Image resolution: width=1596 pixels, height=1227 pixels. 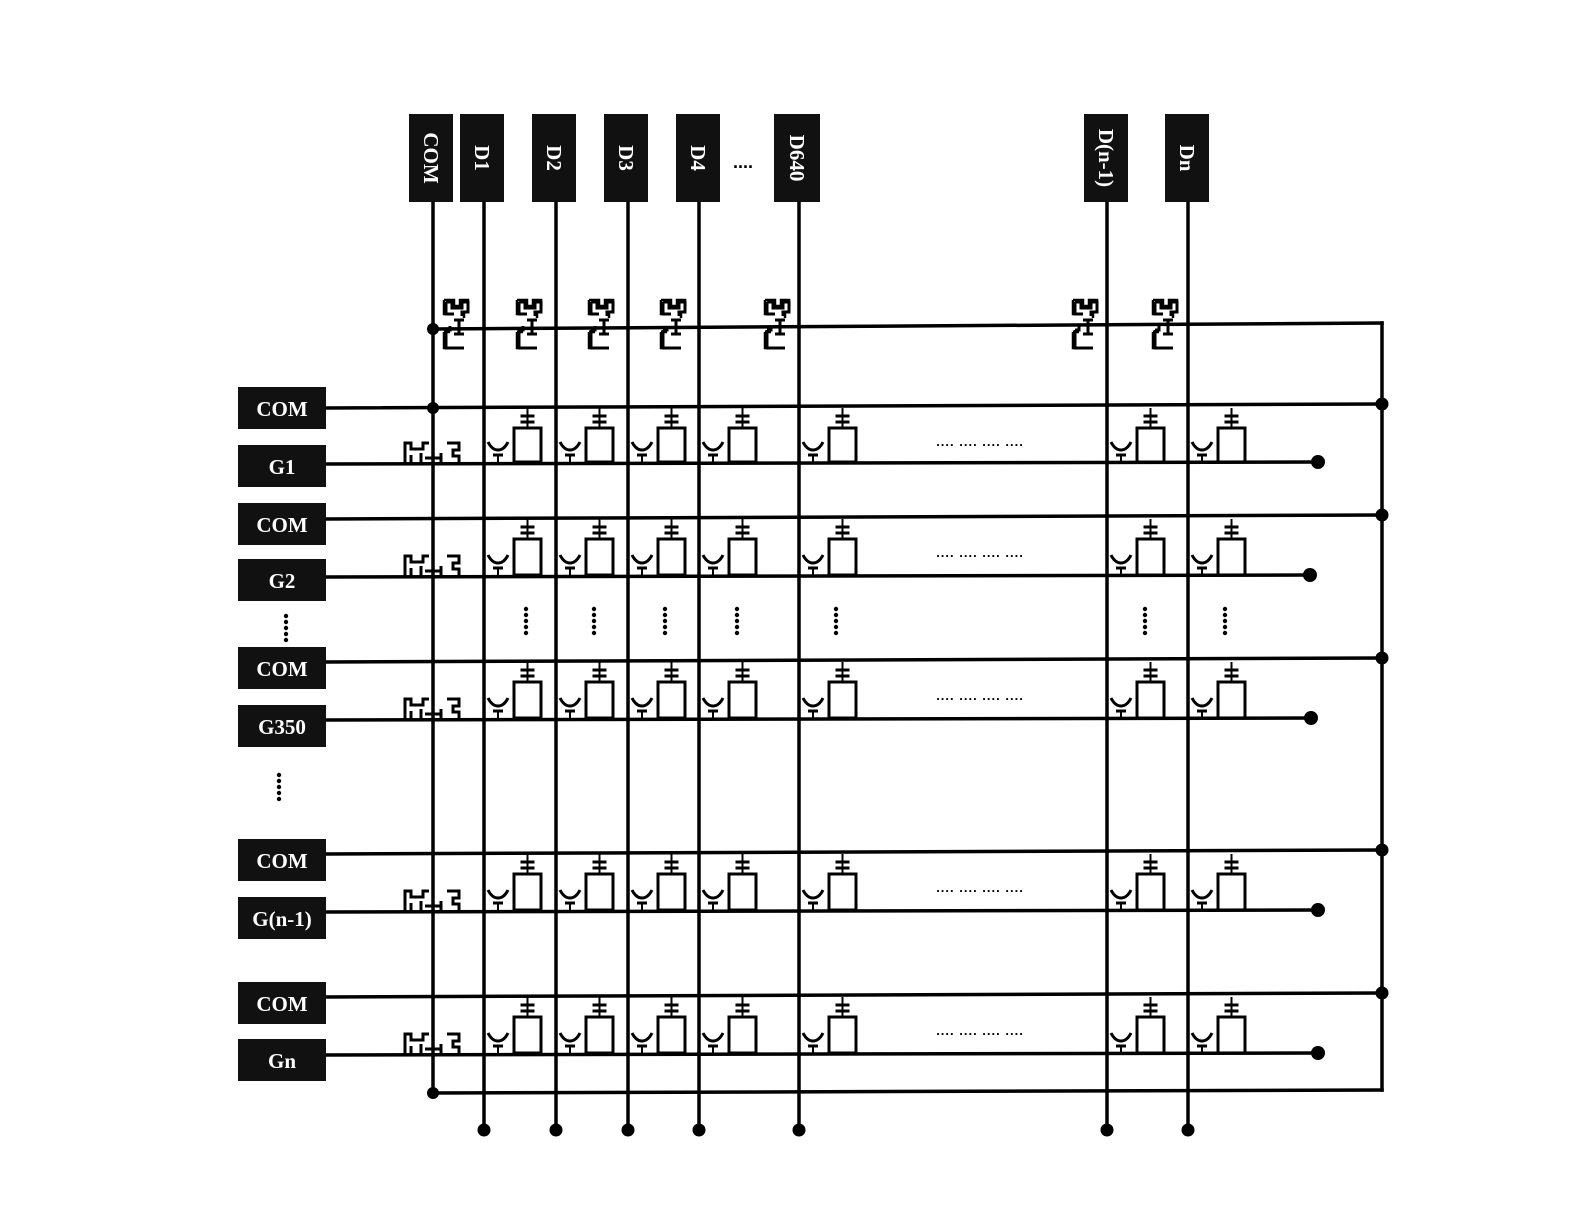 What do you see at coordinates (554, 158) in the screenshot?
I see `label-text: D2` at bounding box center [554, 158].